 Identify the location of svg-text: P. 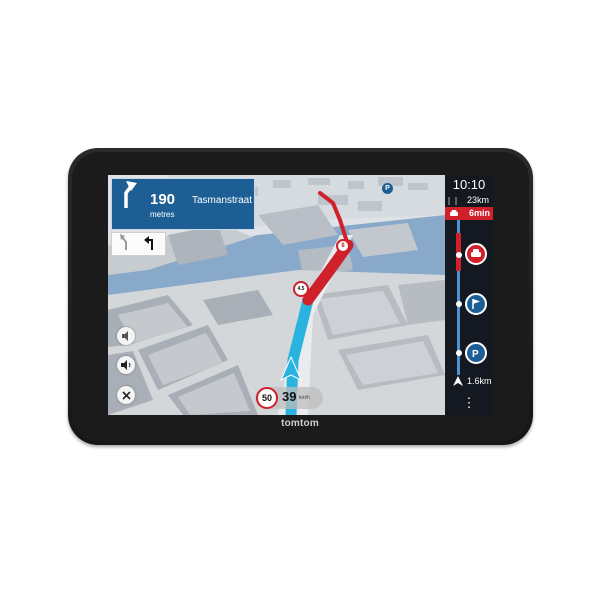
(475, 354).